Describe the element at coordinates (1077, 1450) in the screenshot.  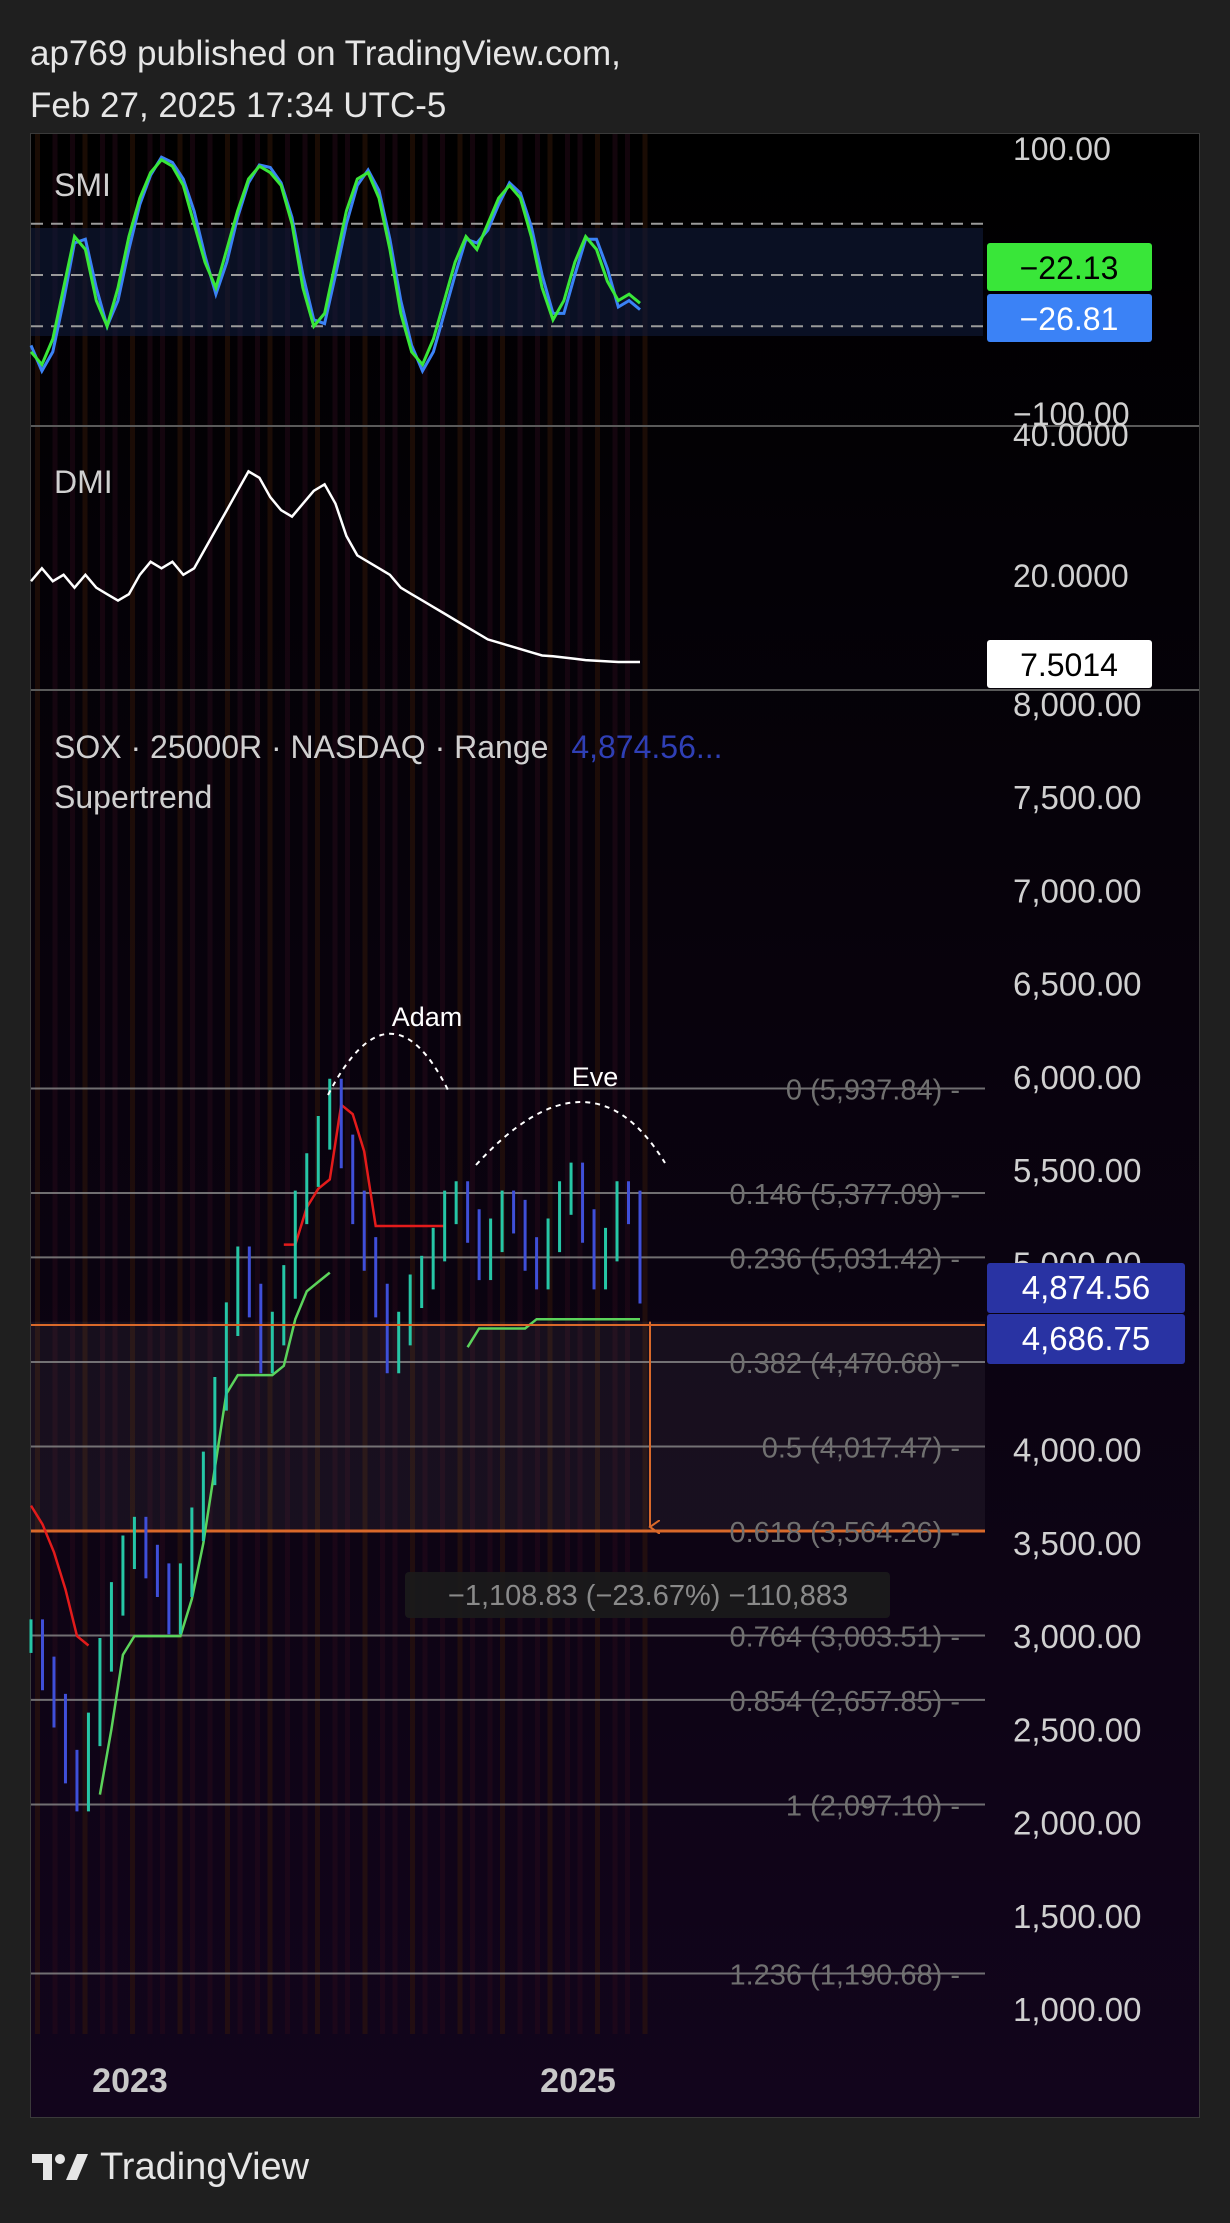
I see `price-axis-tick: 4,000.00` at that location.